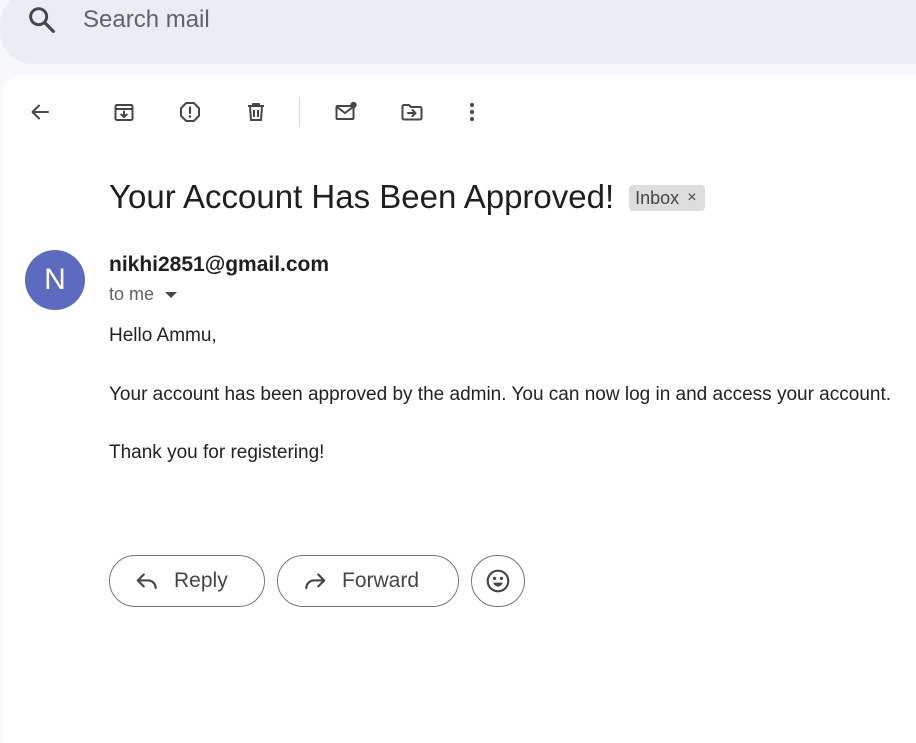 Image resolution: width=916 pixels, height=743 pixels. I want to click on toolbar-divider, so click(299, 112).